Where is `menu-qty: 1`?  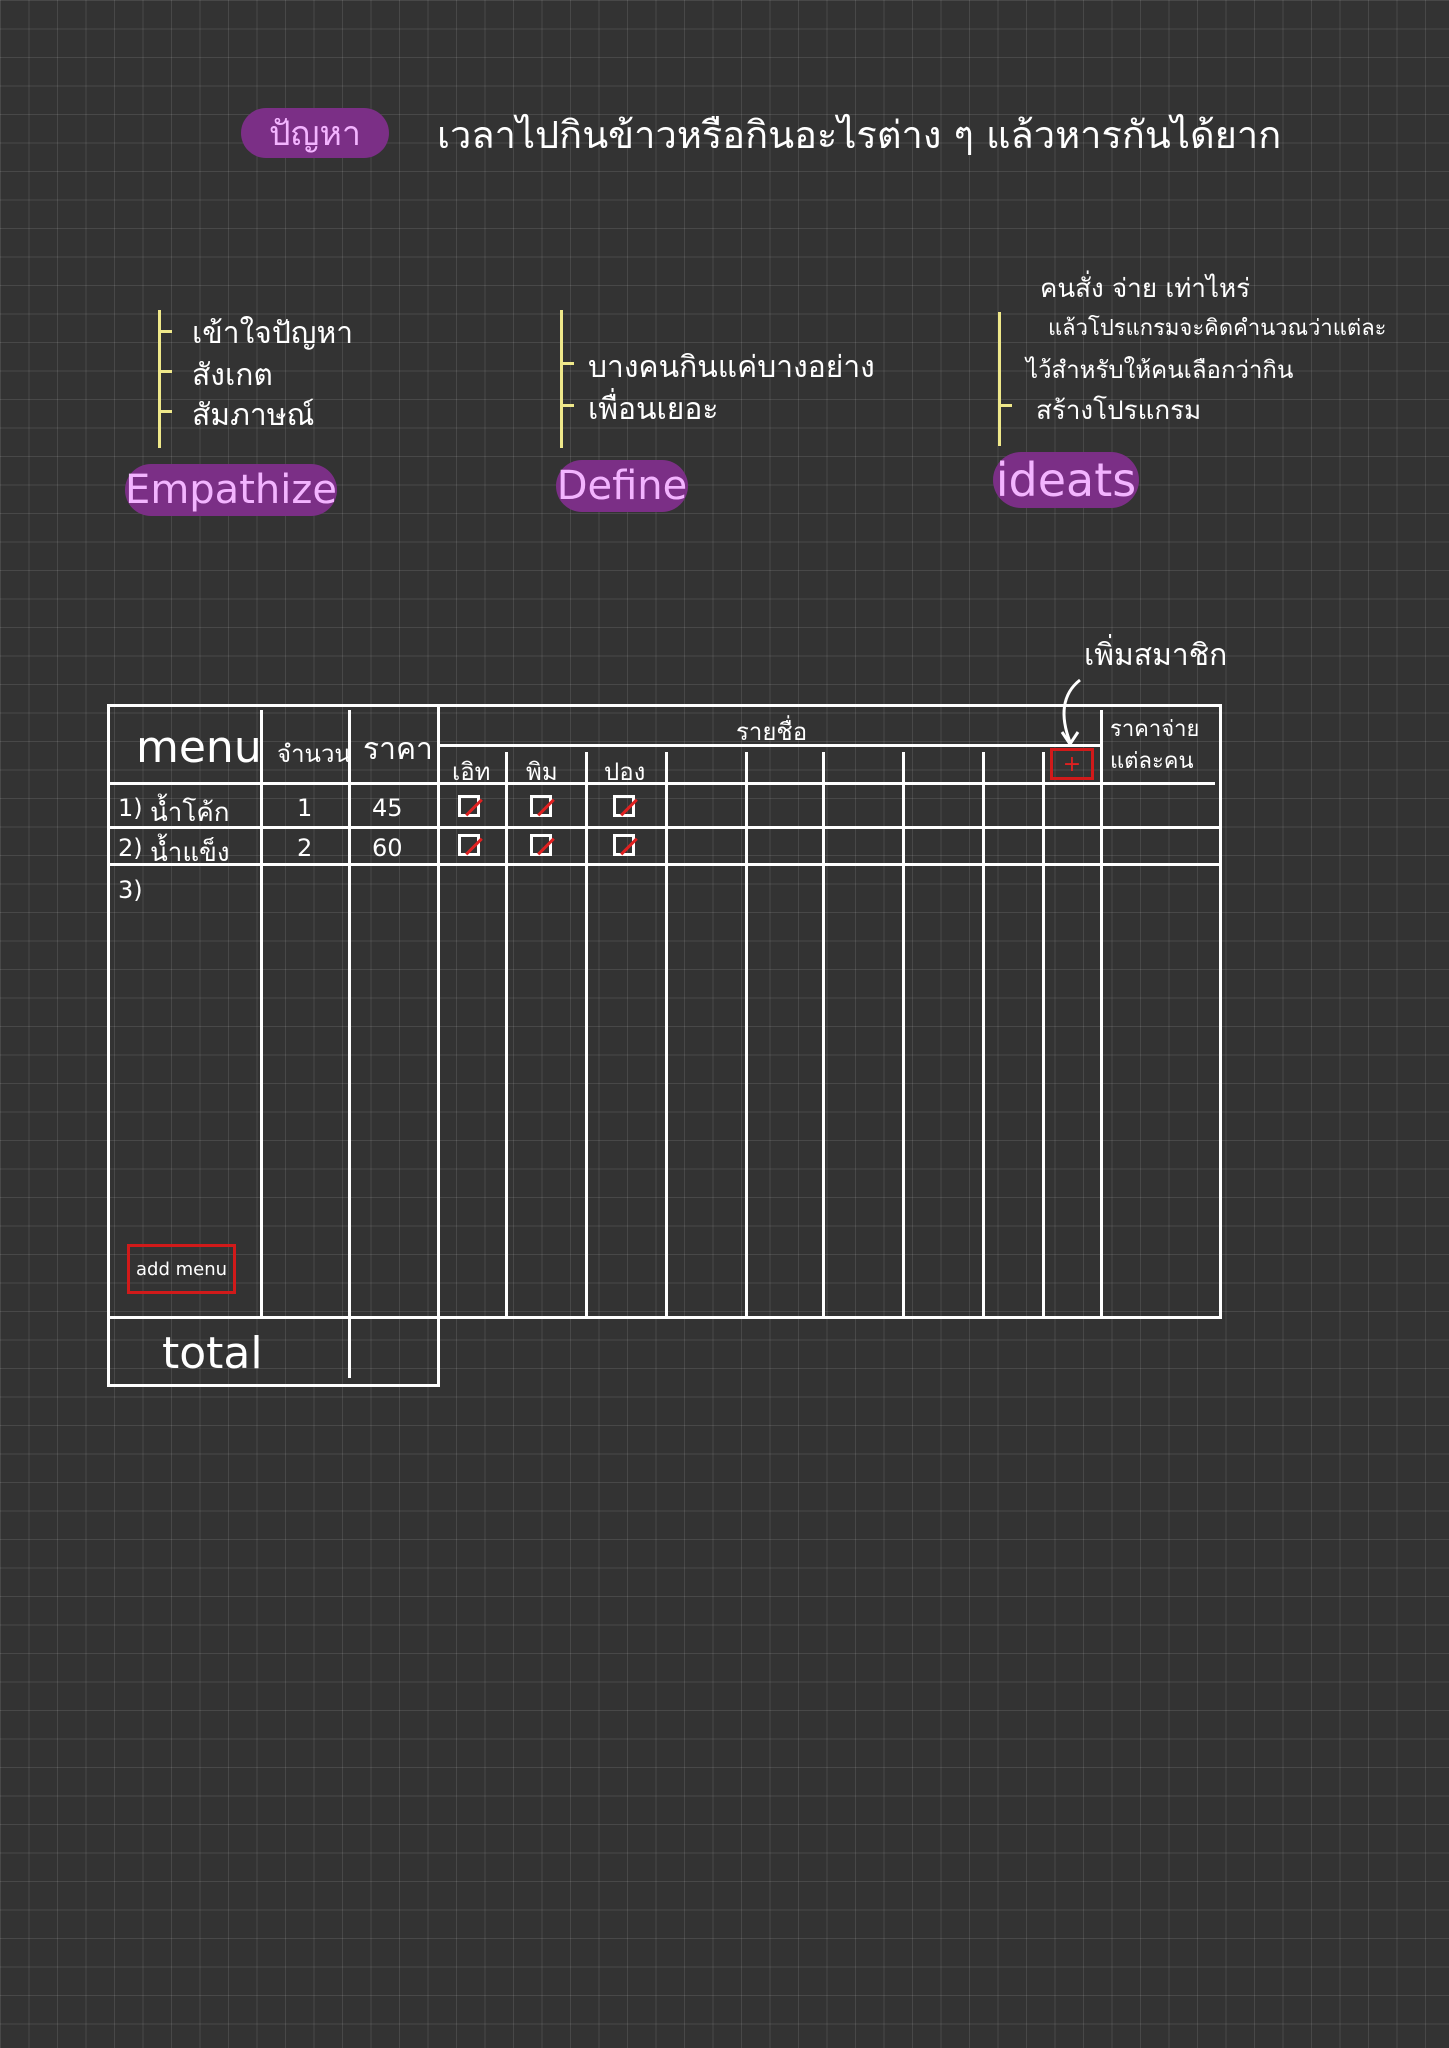
menu-qty: 1 is located at coordinates (305, 808).